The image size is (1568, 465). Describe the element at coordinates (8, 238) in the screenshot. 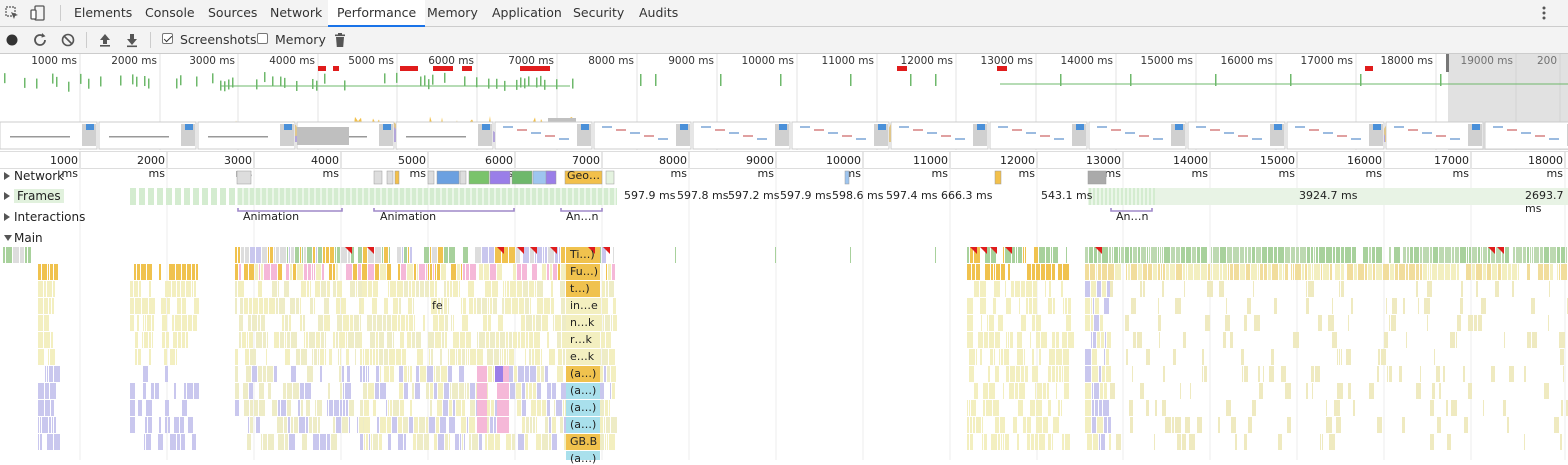

I see `collapse-main-icon` at that location.